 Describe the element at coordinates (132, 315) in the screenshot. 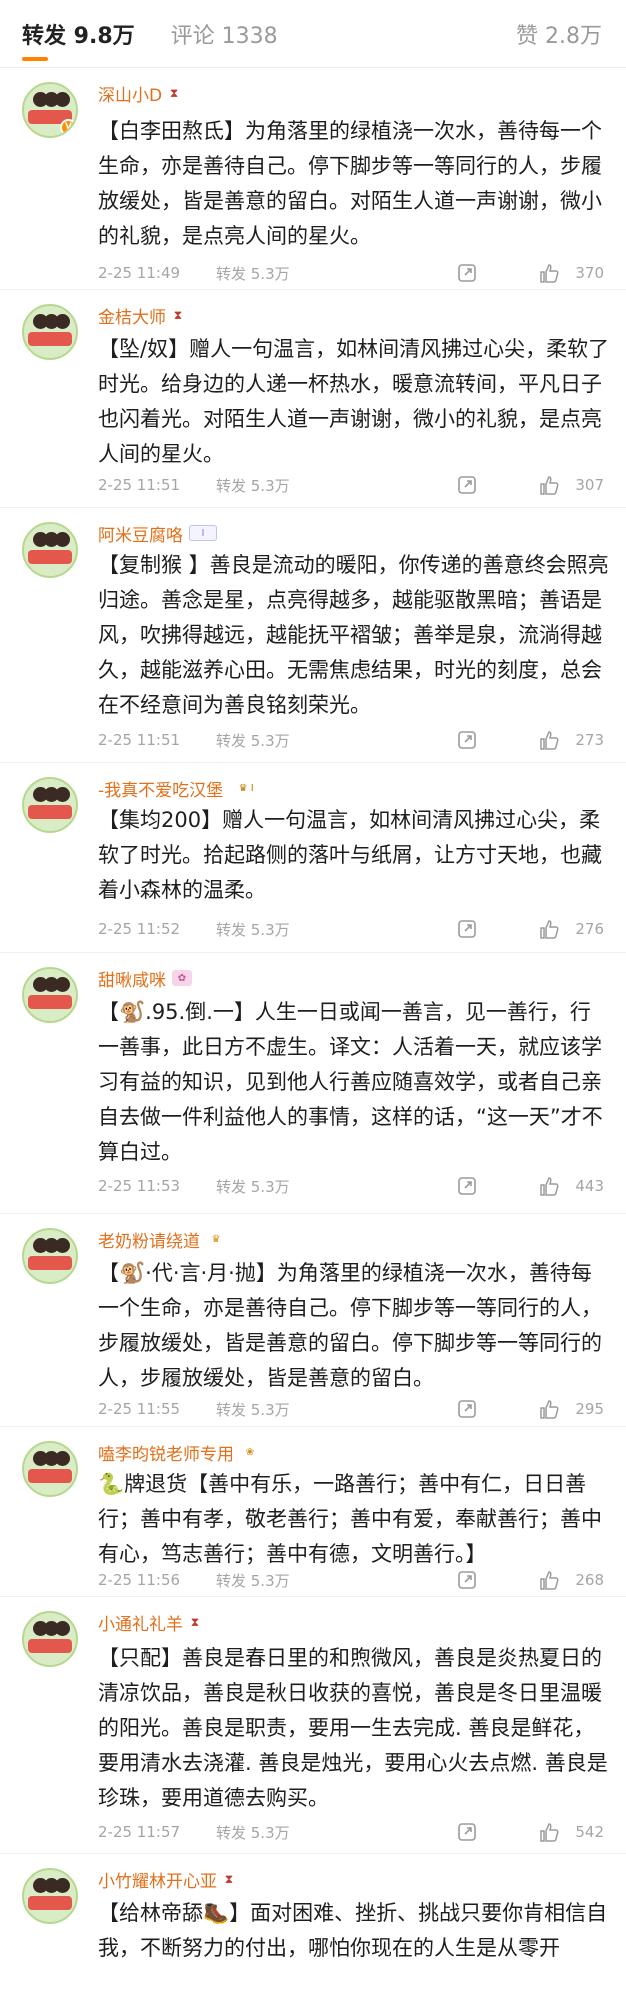

I see `username: 金桔大师` at that location.